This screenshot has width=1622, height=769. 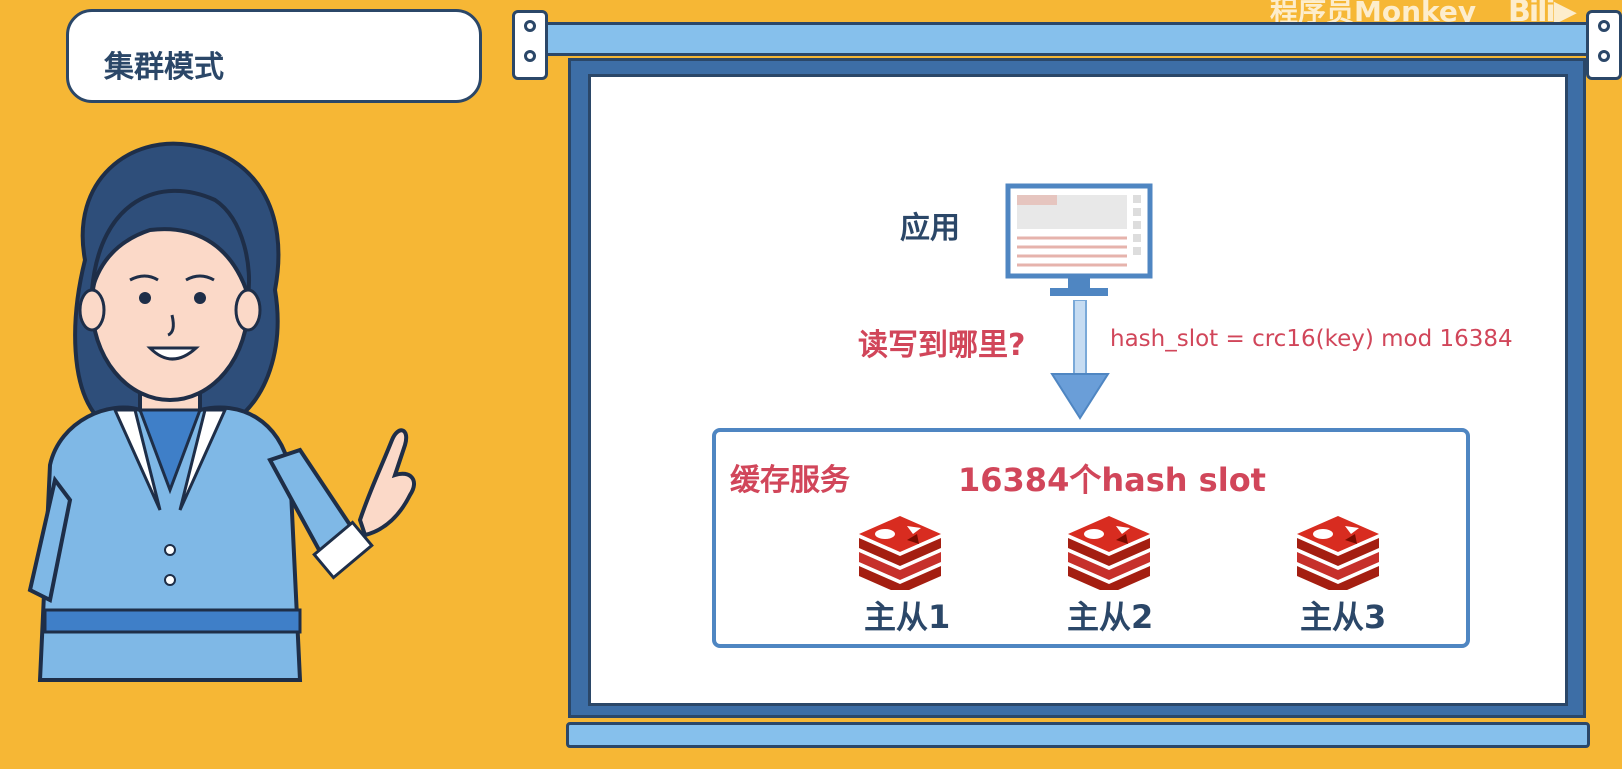 I want to click on screen-bottom-rail, so click(x=1078, y=735).